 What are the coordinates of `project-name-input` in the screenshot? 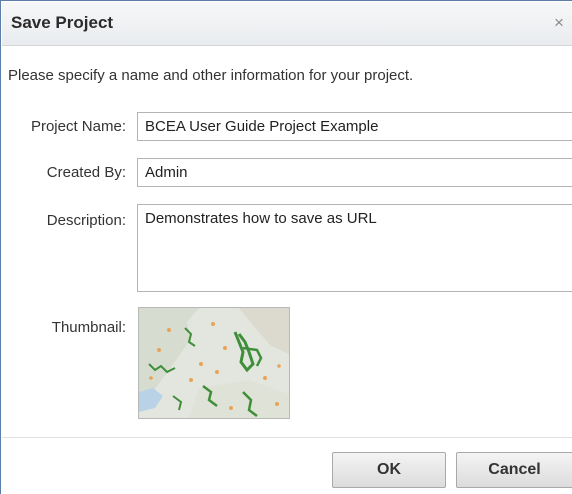 It's located at (354, 126).